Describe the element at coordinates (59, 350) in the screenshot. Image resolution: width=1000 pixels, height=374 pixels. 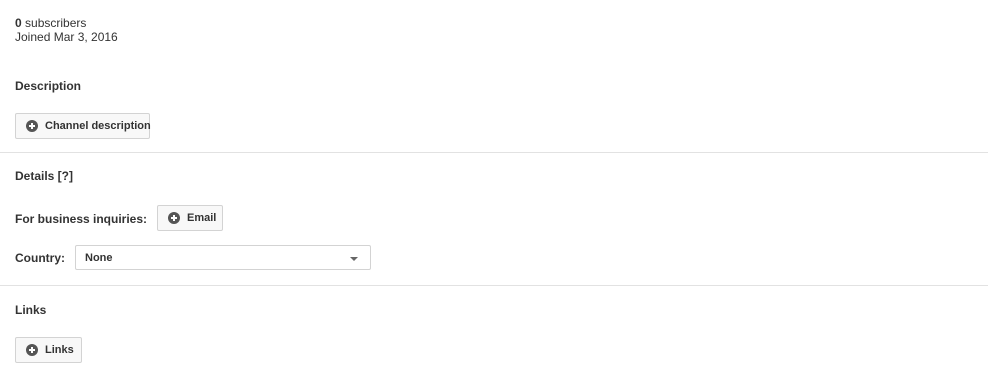
I see `add-links-label: Links` at that location.